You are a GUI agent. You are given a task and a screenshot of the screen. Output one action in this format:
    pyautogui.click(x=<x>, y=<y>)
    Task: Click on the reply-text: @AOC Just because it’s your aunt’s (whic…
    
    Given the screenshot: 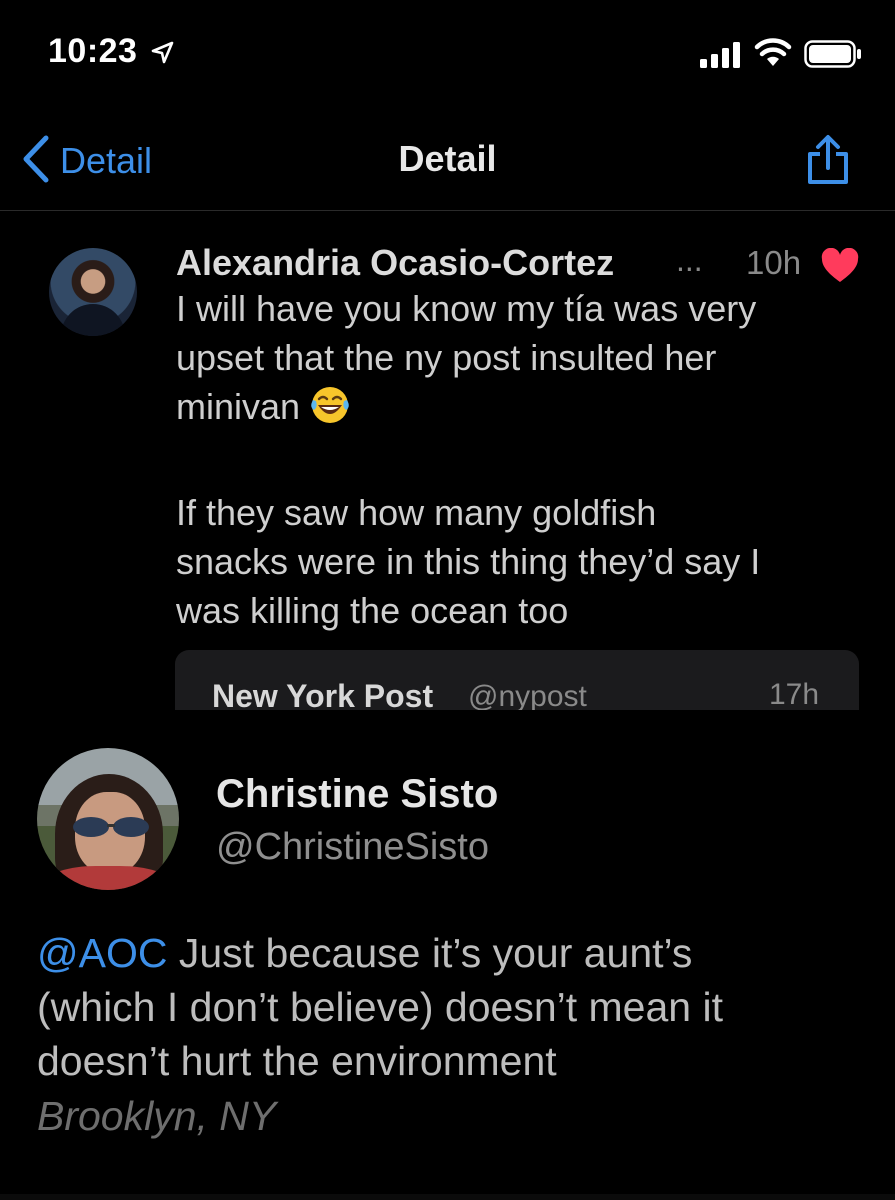 What is the action you would take?
    pyautogui.click(x=452, y=1007)
    